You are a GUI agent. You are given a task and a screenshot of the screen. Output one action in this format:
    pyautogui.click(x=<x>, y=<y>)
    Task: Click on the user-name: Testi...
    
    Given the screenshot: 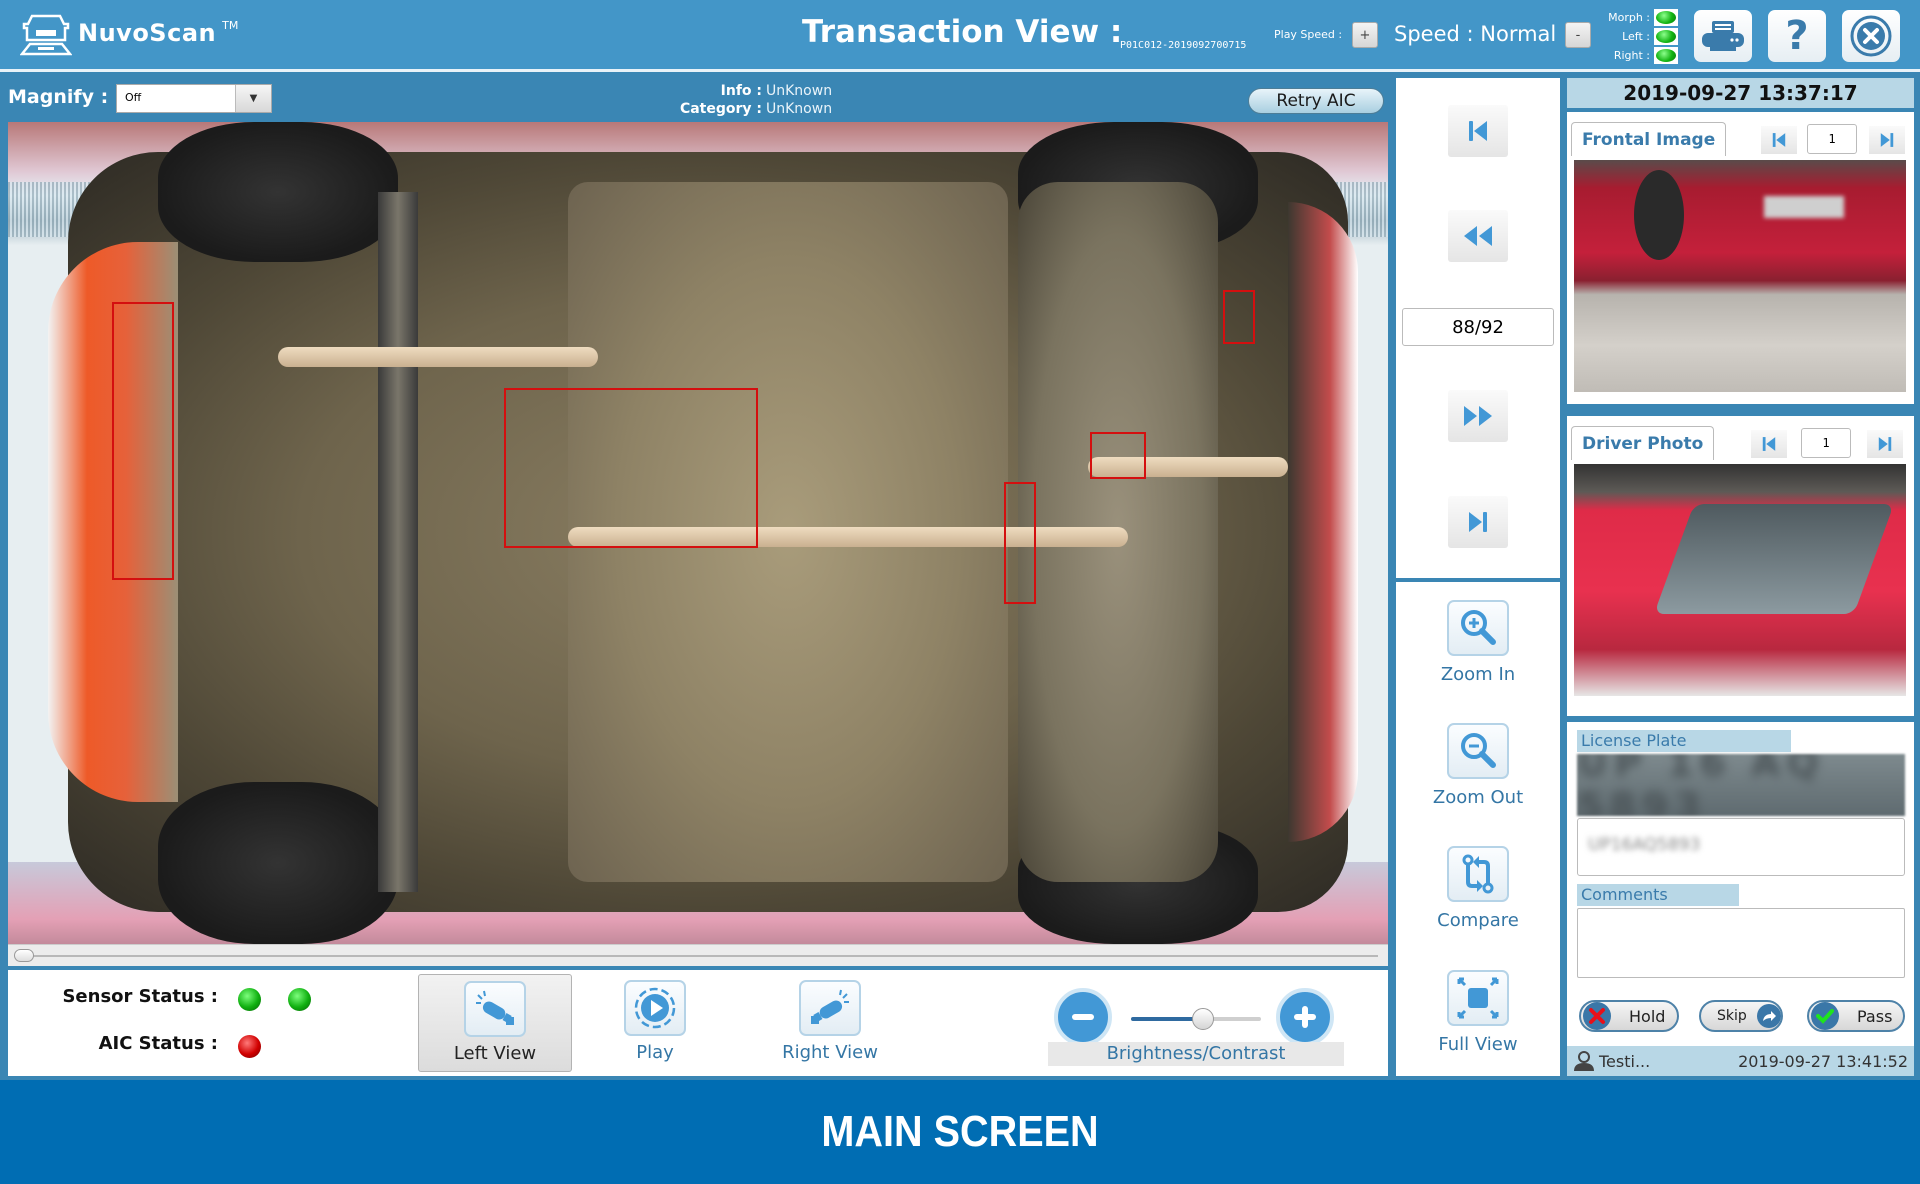 What is the action you would take?
    pyautogui.click(x=1625, y=1061)
    